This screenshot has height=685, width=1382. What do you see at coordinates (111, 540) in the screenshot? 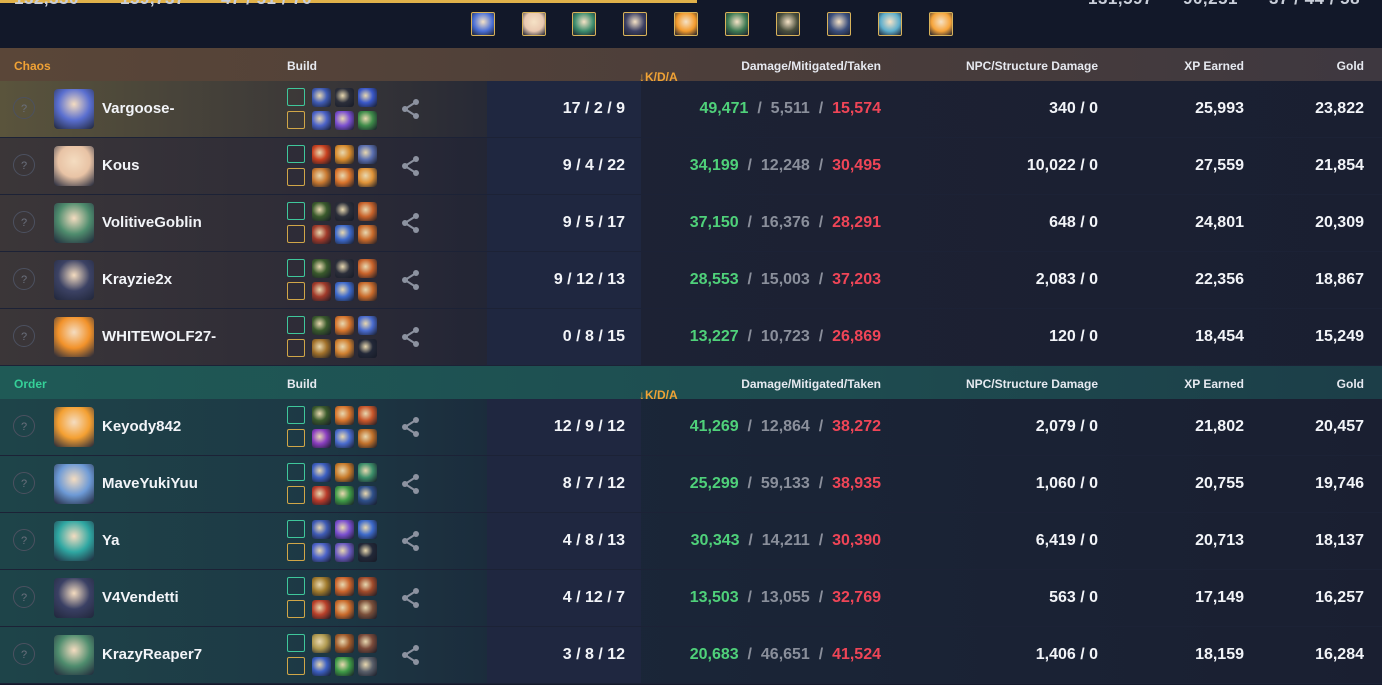
I see `player-name: Ya` at bounding box center [111, 540].